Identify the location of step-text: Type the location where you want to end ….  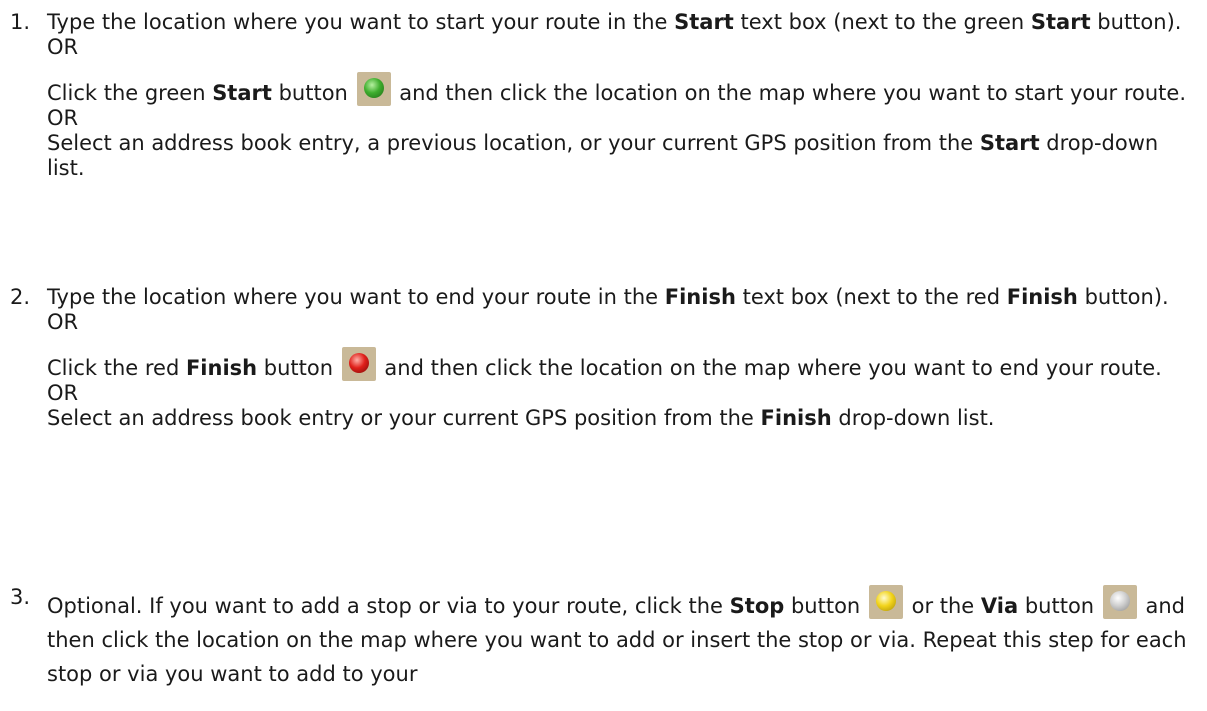
(608, 297).